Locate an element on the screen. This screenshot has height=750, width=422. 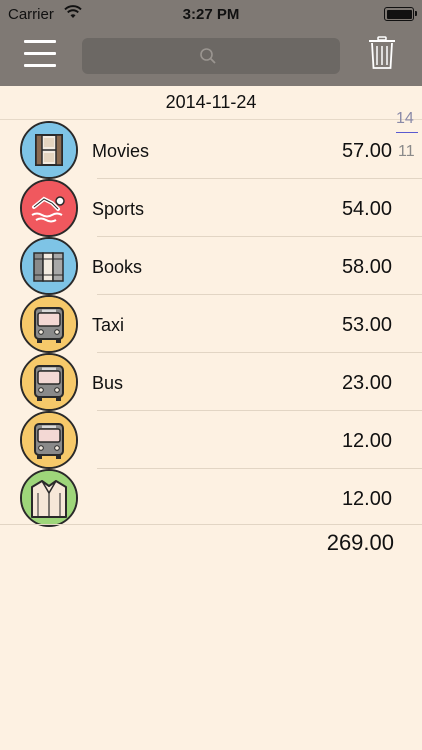
list-item: Bus 23.00 is located at coordinates (211, 381).